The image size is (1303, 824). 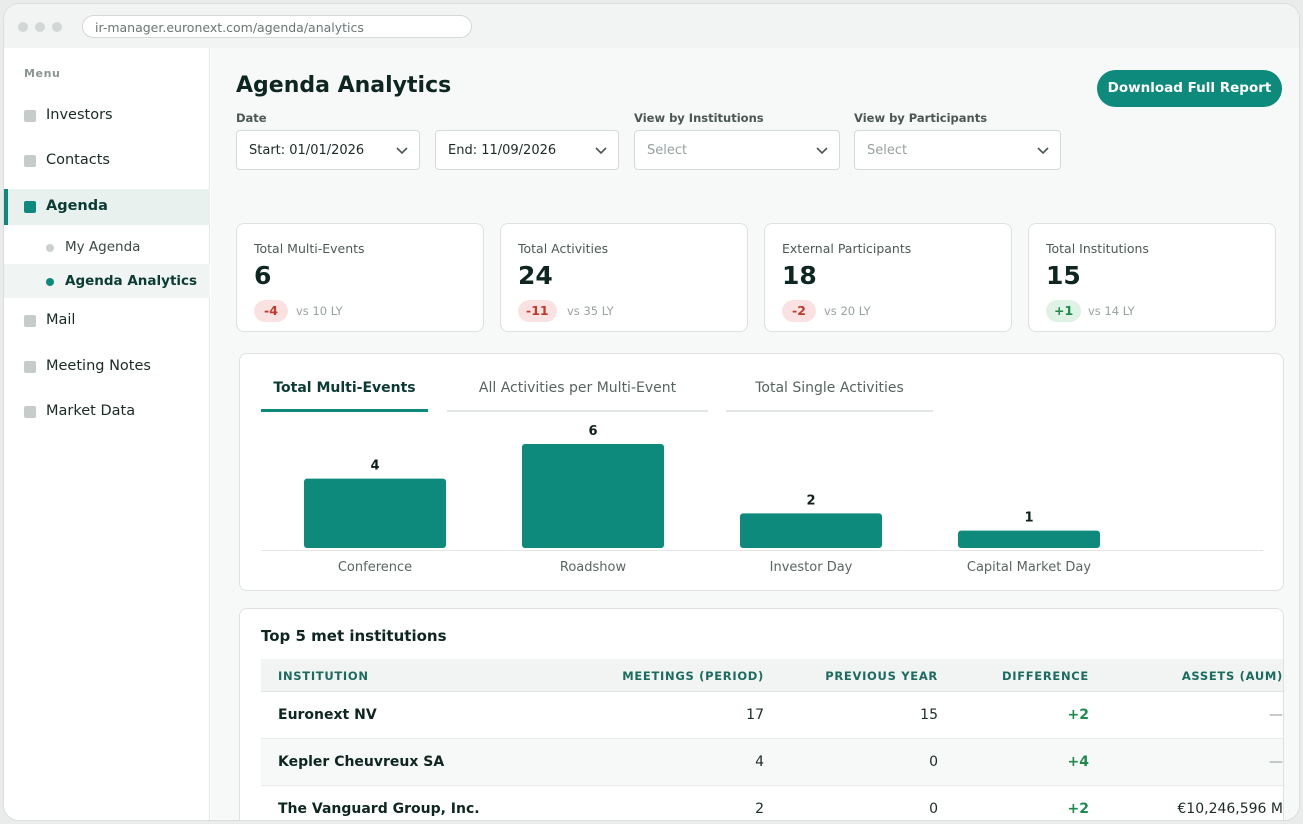 I want to click on kpi-label: External Participants, so click(x=847, y=248).